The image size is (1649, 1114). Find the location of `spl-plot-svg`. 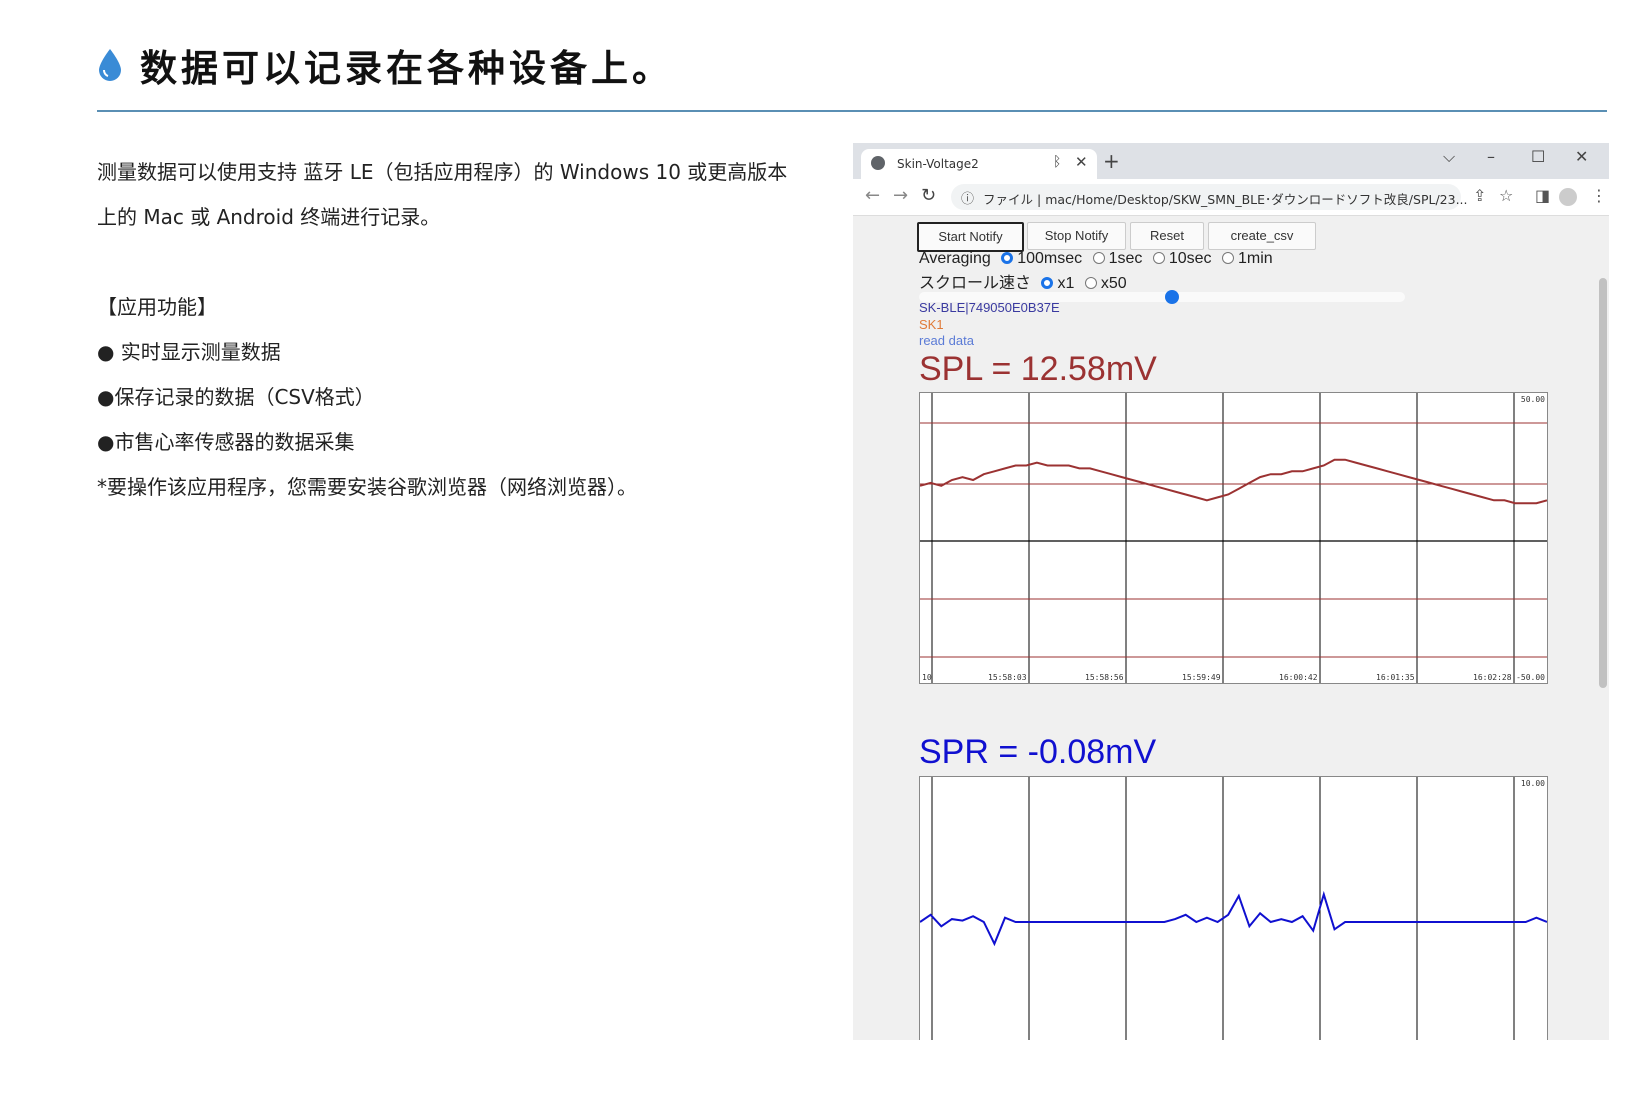

spl-plot-svg is located at coordinates (1233, 538).